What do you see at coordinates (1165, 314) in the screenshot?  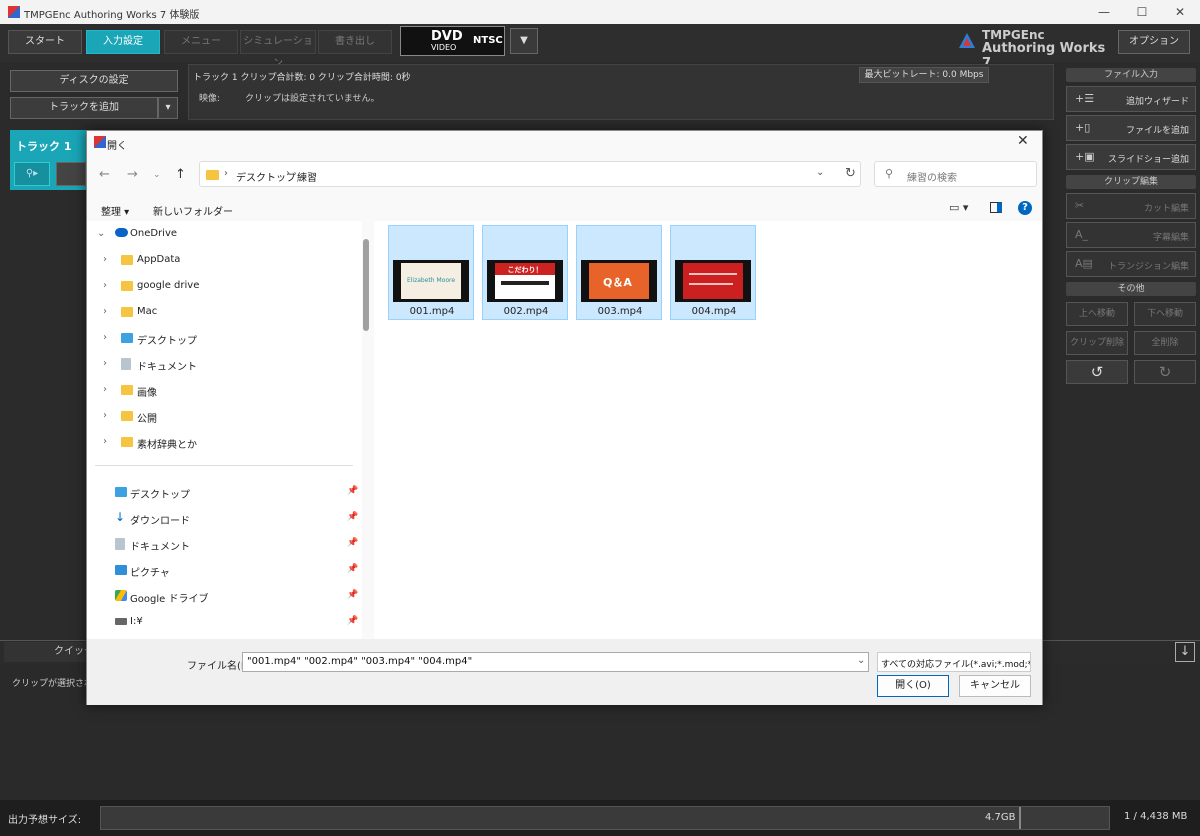 I see `move-down-button: 下へ移動` at bounding box center [1165, 314].